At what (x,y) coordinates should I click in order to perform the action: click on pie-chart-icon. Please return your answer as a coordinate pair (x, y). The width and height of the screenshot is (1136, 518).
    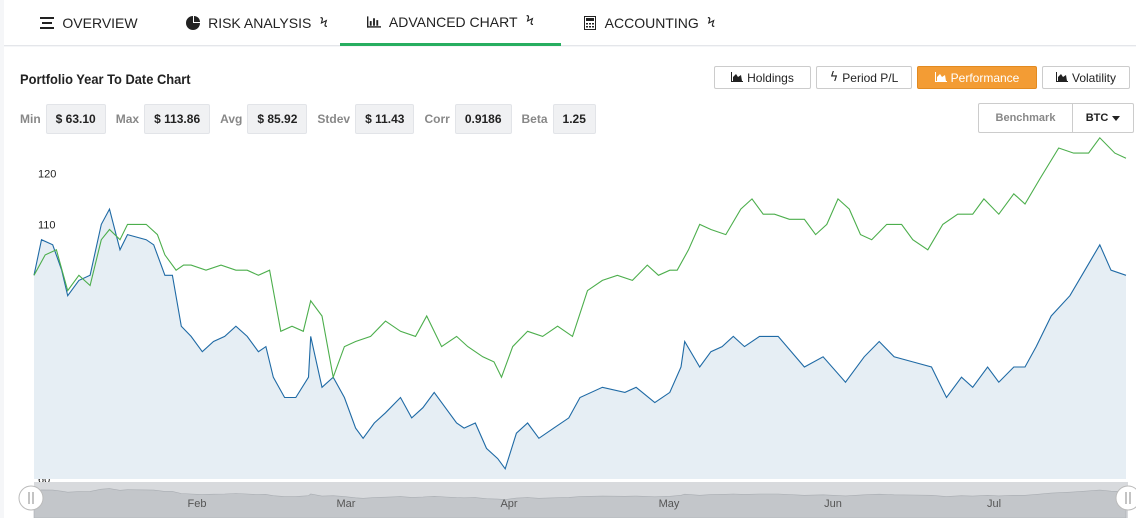
    Looking at the image, I should click on (193, 23).